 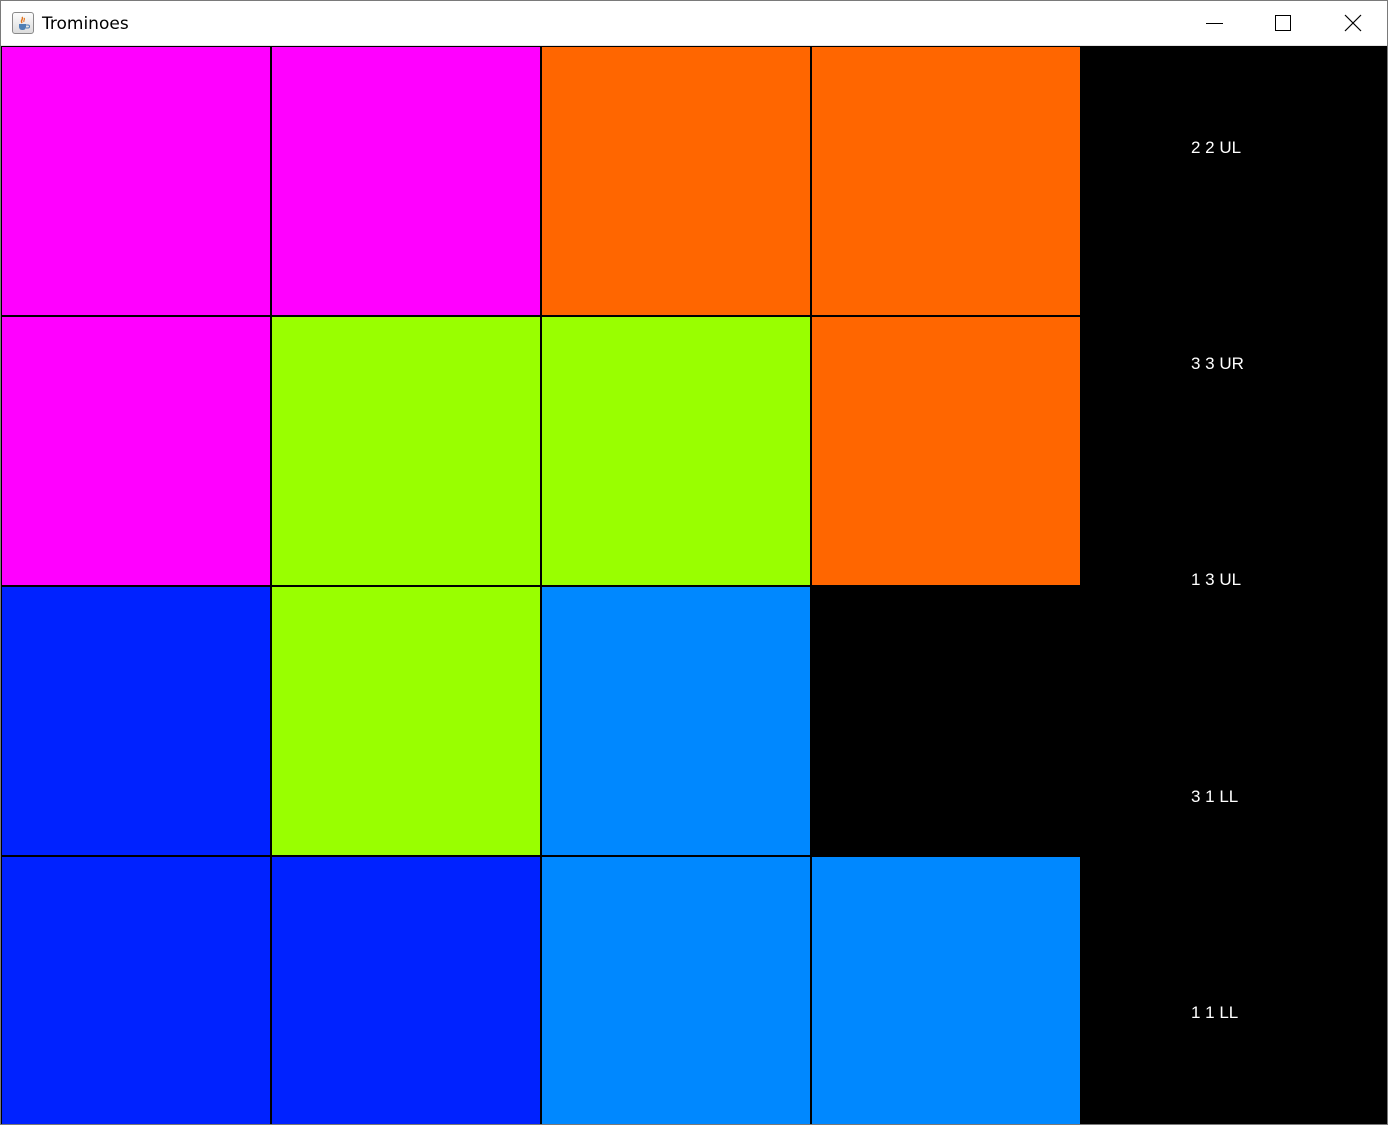 I want to click on move-label: 1 3 UL, so click(x=1216, y=579).